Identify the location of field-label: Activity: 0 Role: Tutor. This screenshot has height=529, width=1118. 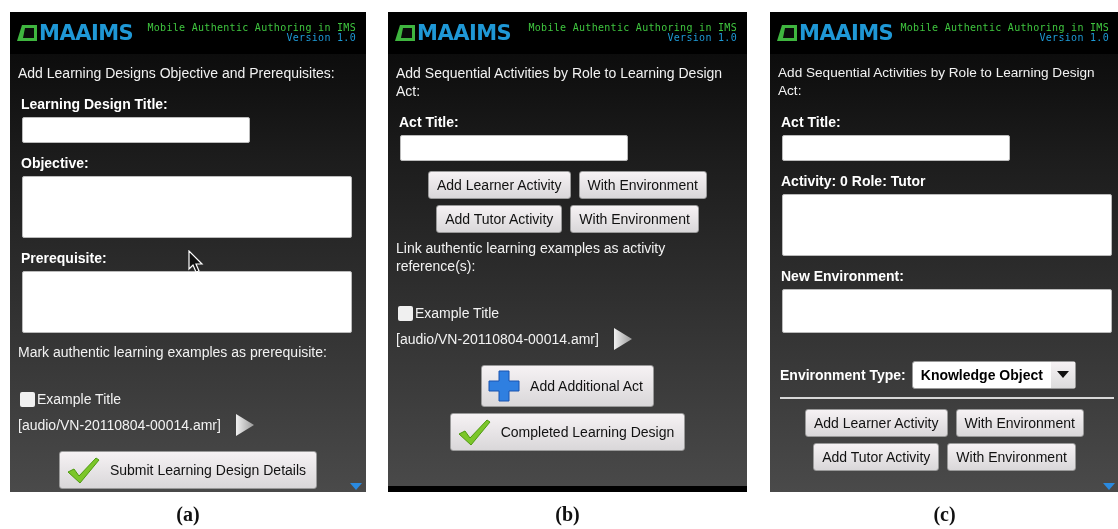
(853, 181).